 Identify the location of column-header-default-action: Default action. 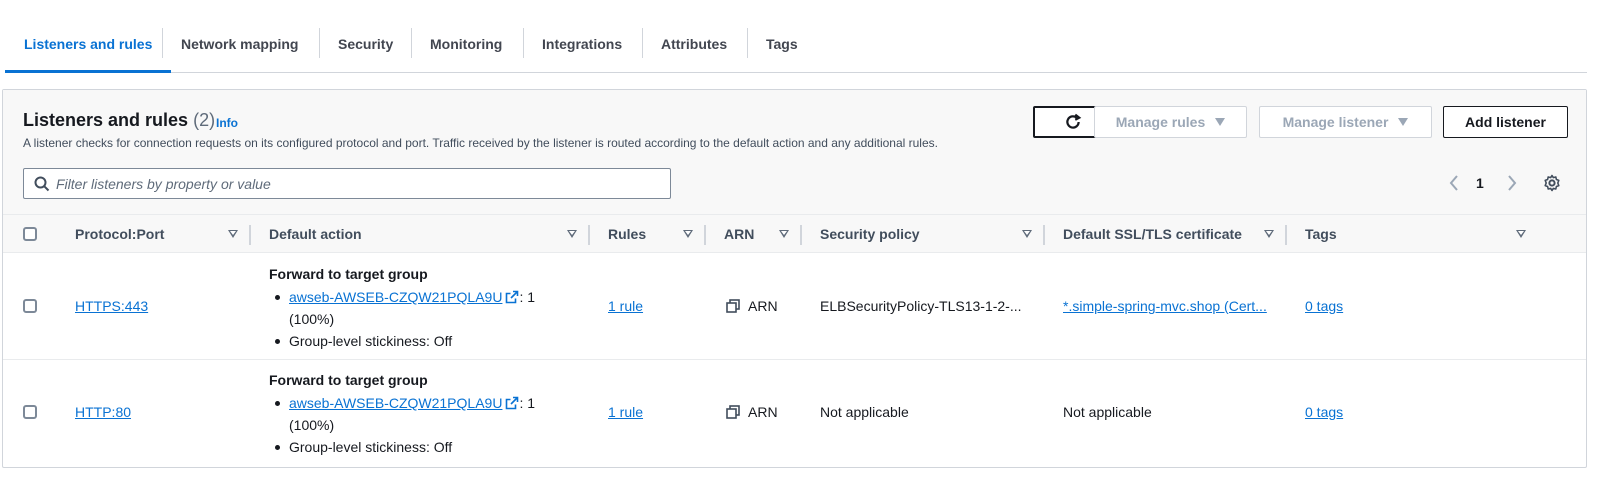
(315, 234).